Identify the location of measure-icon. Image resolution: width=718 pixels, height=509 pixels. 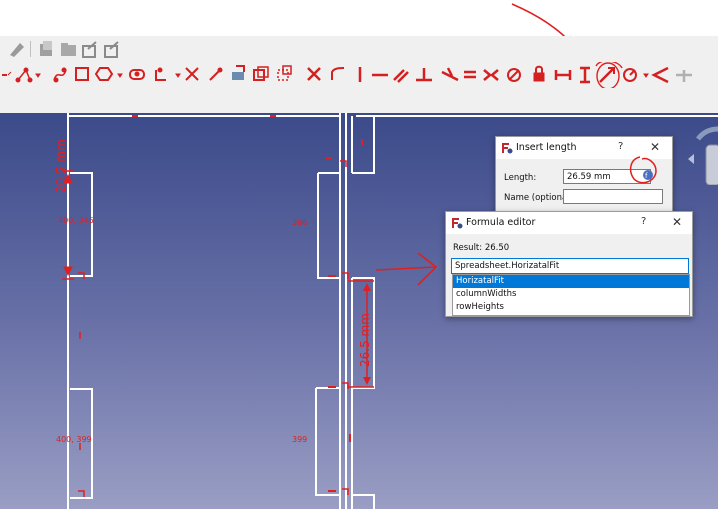
(16, 49).